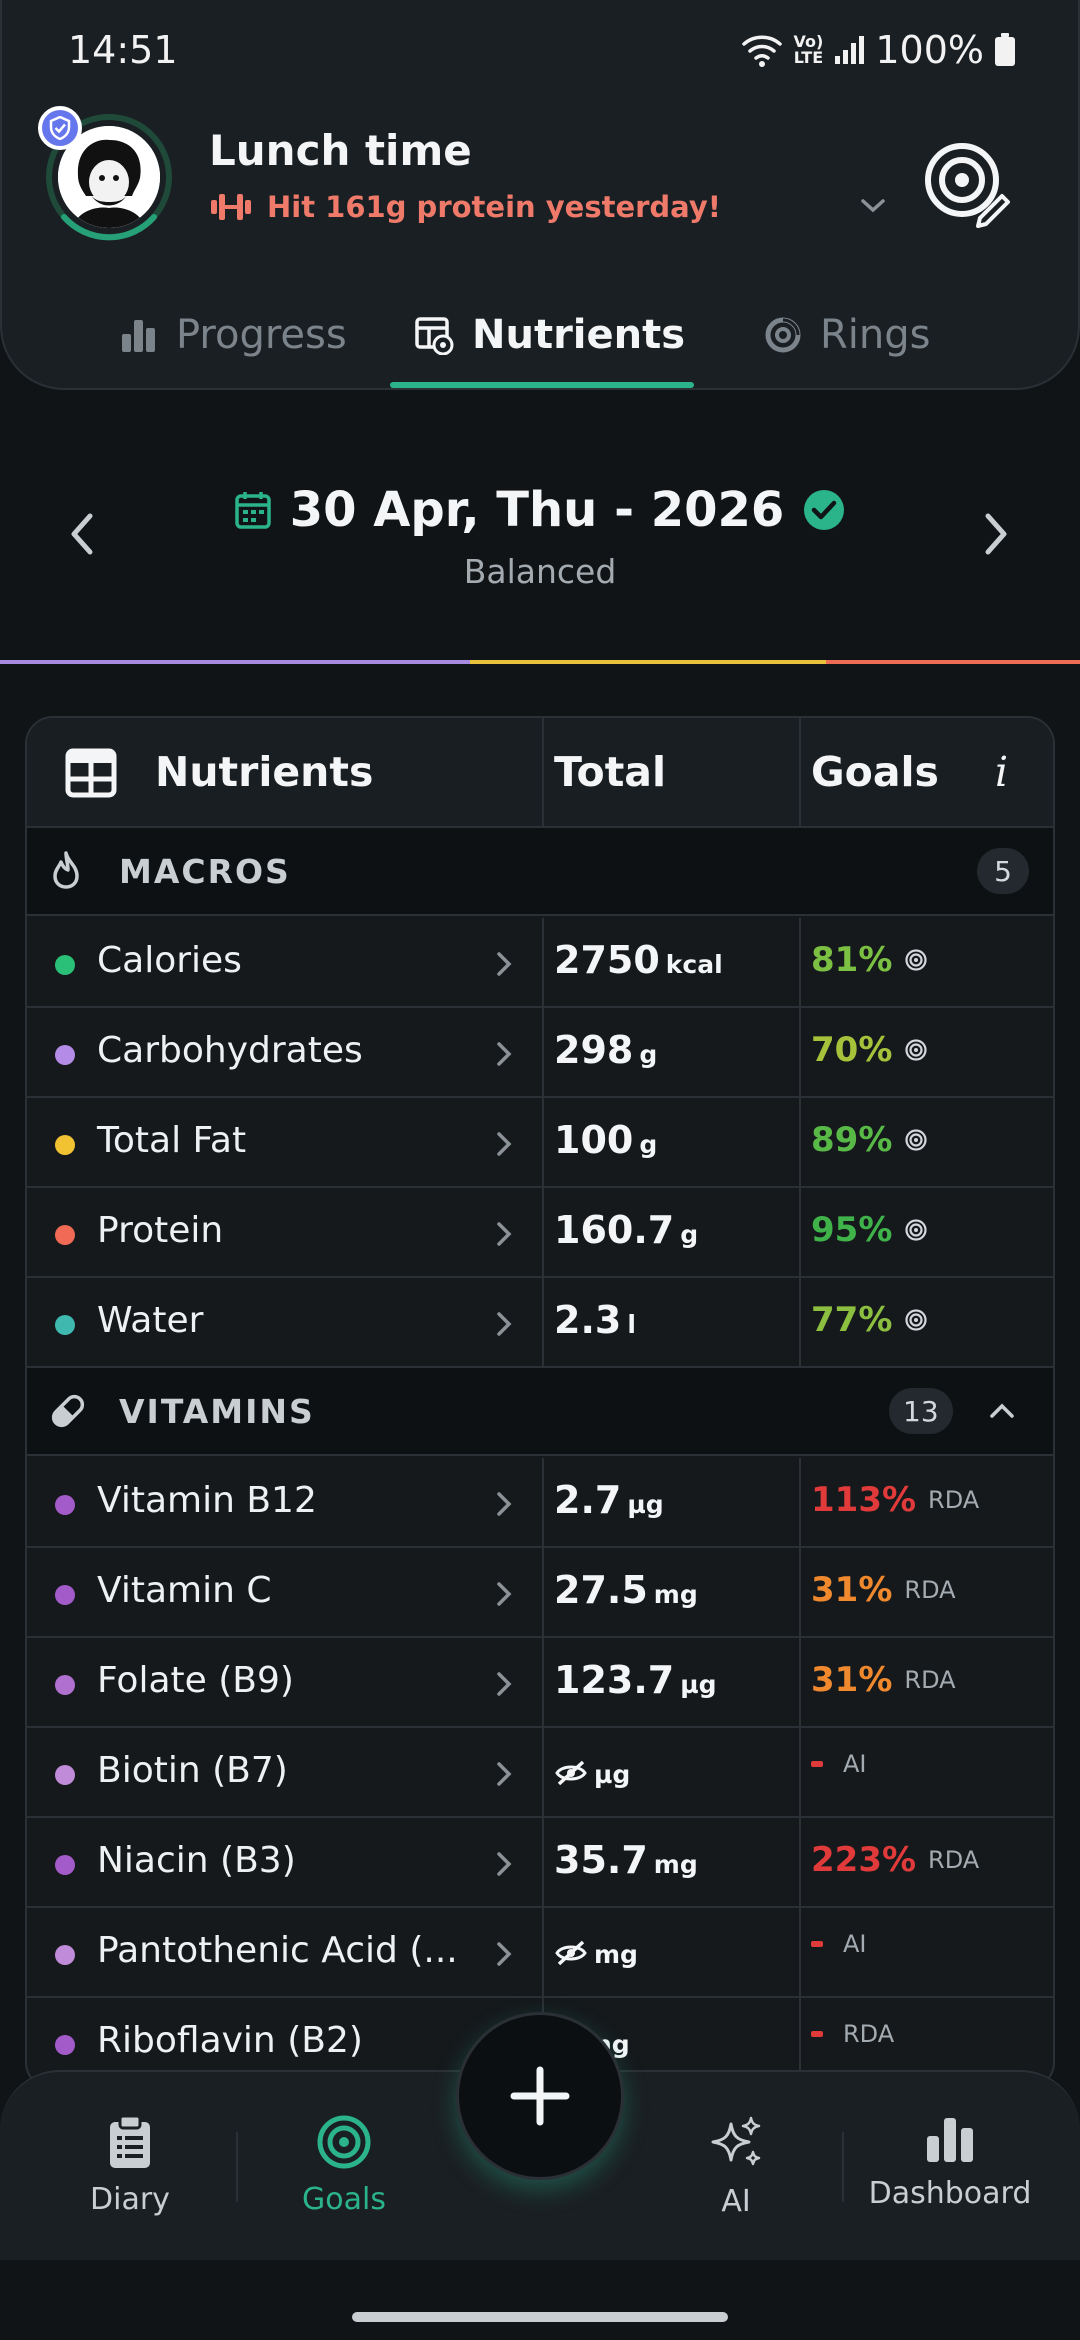  I want to click on nutrient-row: Pantothenic Acid (... mg AI, so click(540, 1953).